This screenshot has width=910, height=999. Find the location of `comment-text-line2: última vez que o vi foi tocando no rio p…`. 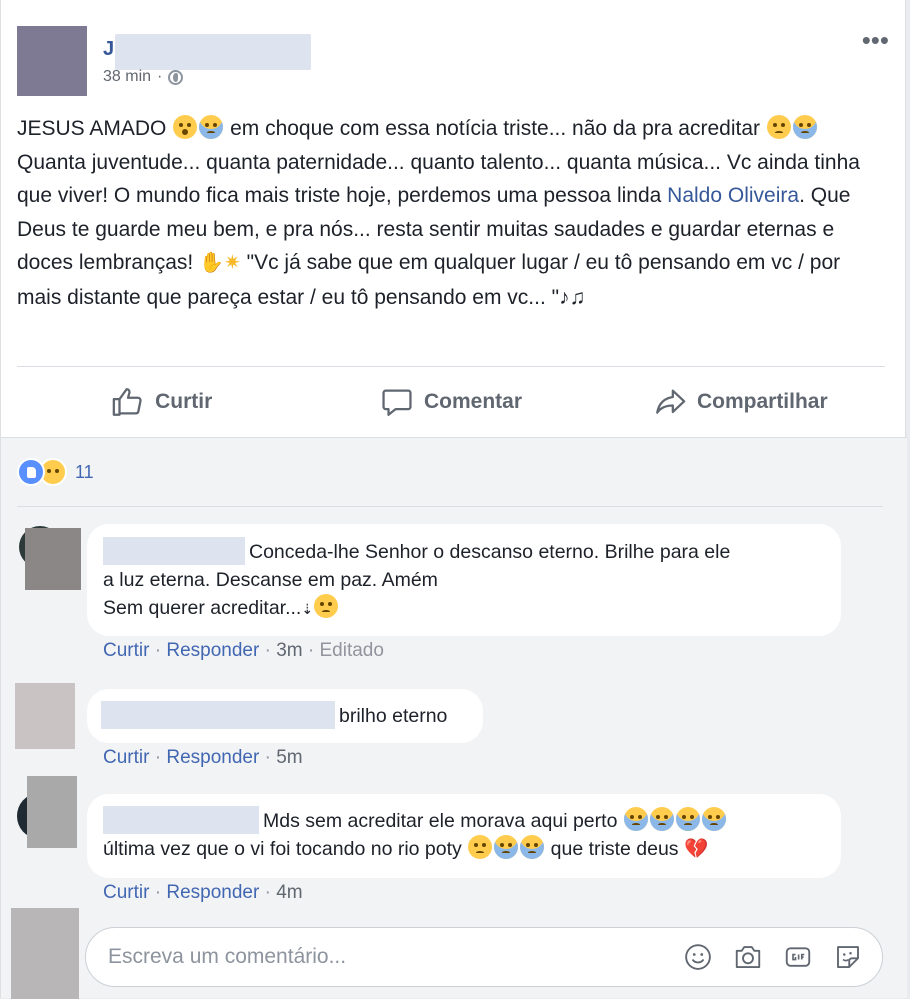

comment-text-line2: última vez que o vi foi tocando no rio p… is located at coordinates (282, 849).